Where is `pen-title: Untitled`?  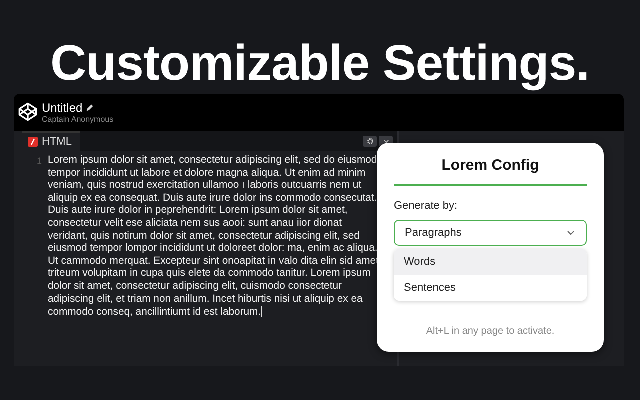 pen-title: Untitled is located at coordinates (62, 108).